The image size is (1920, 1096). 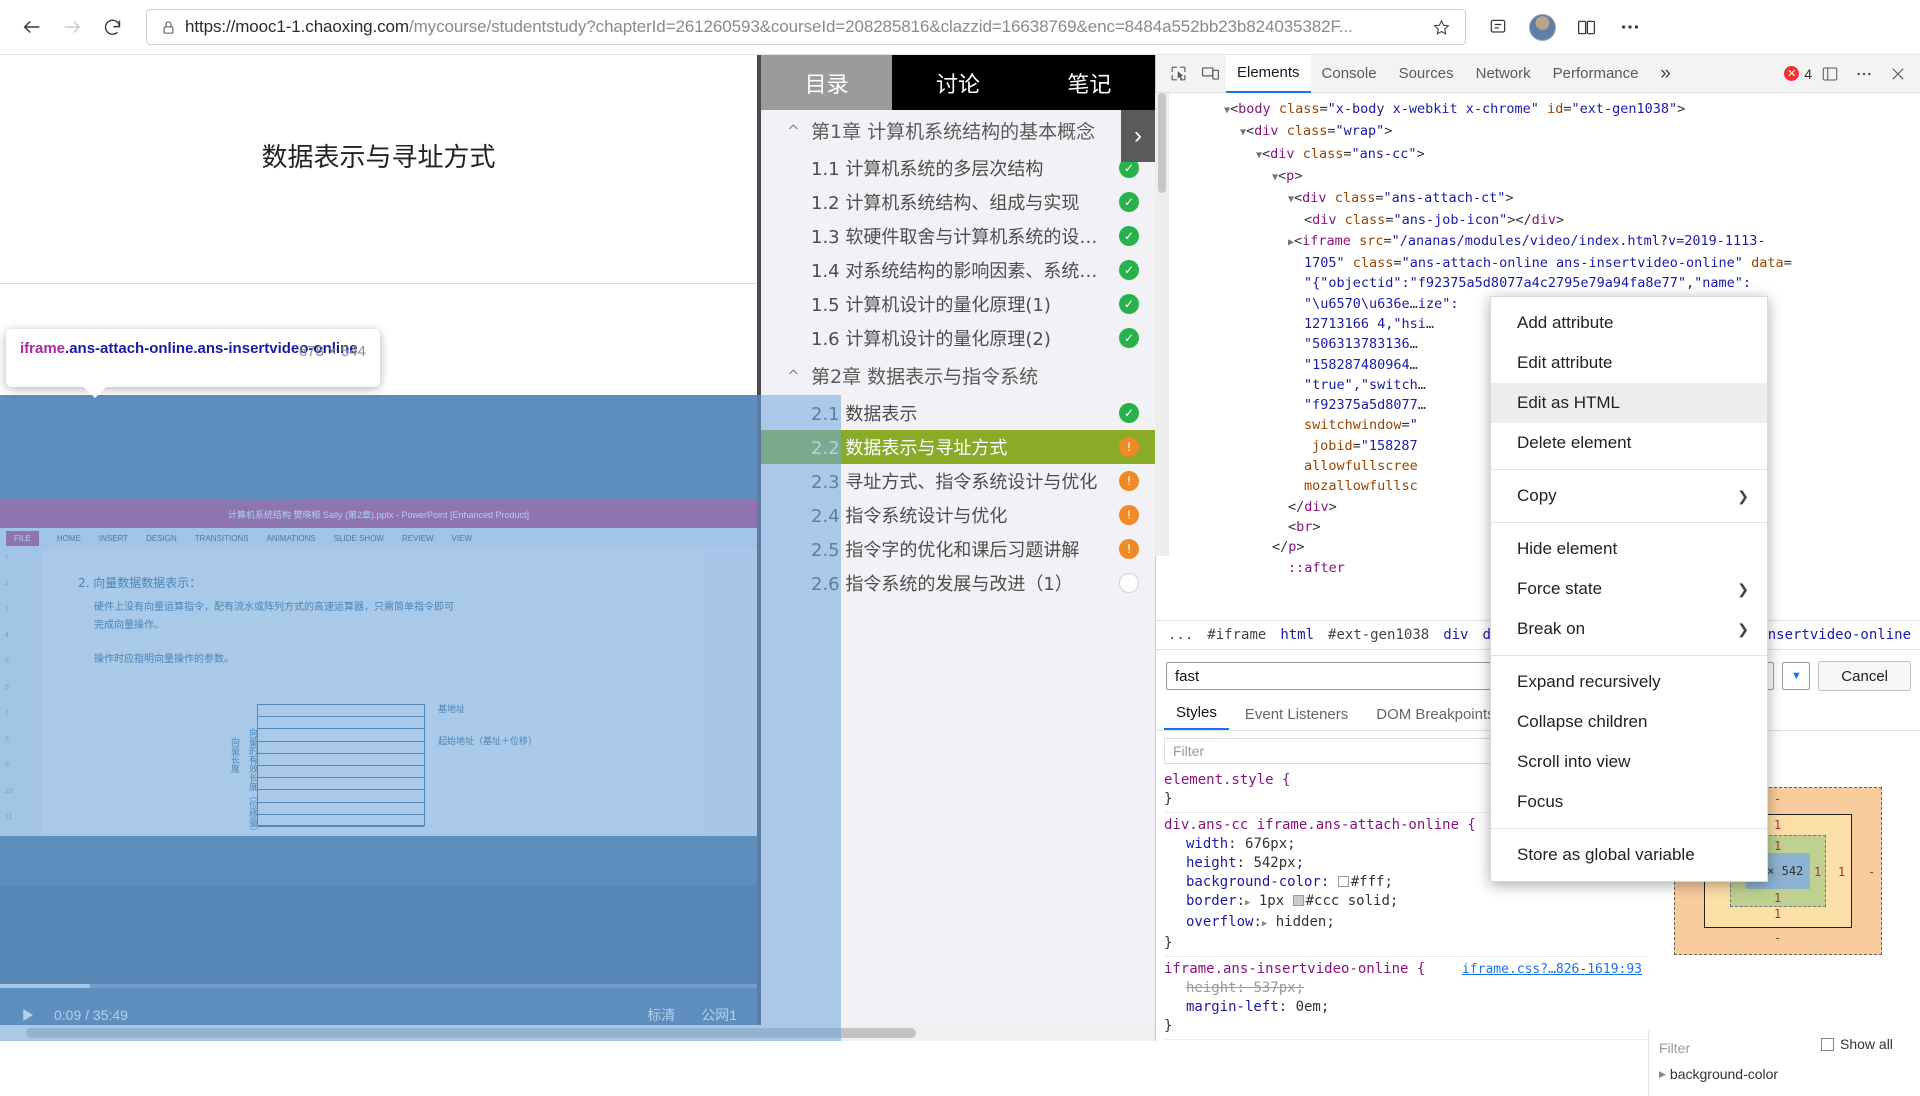 I want to click on checkbox-icon, so click(x=1827, y=1044).